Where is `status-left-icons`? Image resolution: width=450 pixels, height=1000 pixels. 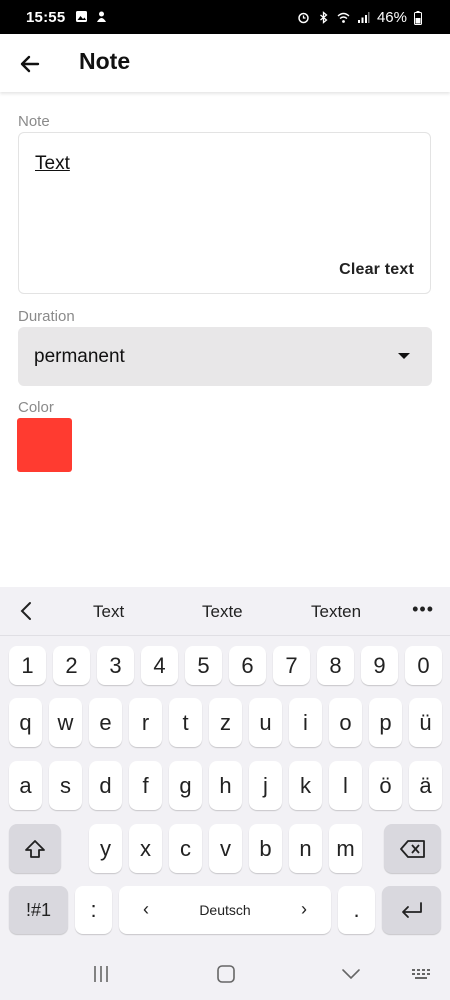
status-left-icons is located at coordinates (91, 16).